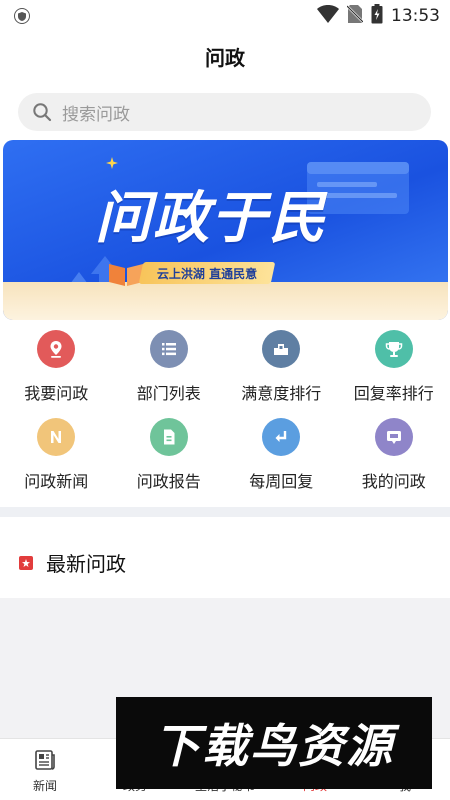 This screenshot has width=450, height=800. I want to click on battery-icon, so click(377, 16).